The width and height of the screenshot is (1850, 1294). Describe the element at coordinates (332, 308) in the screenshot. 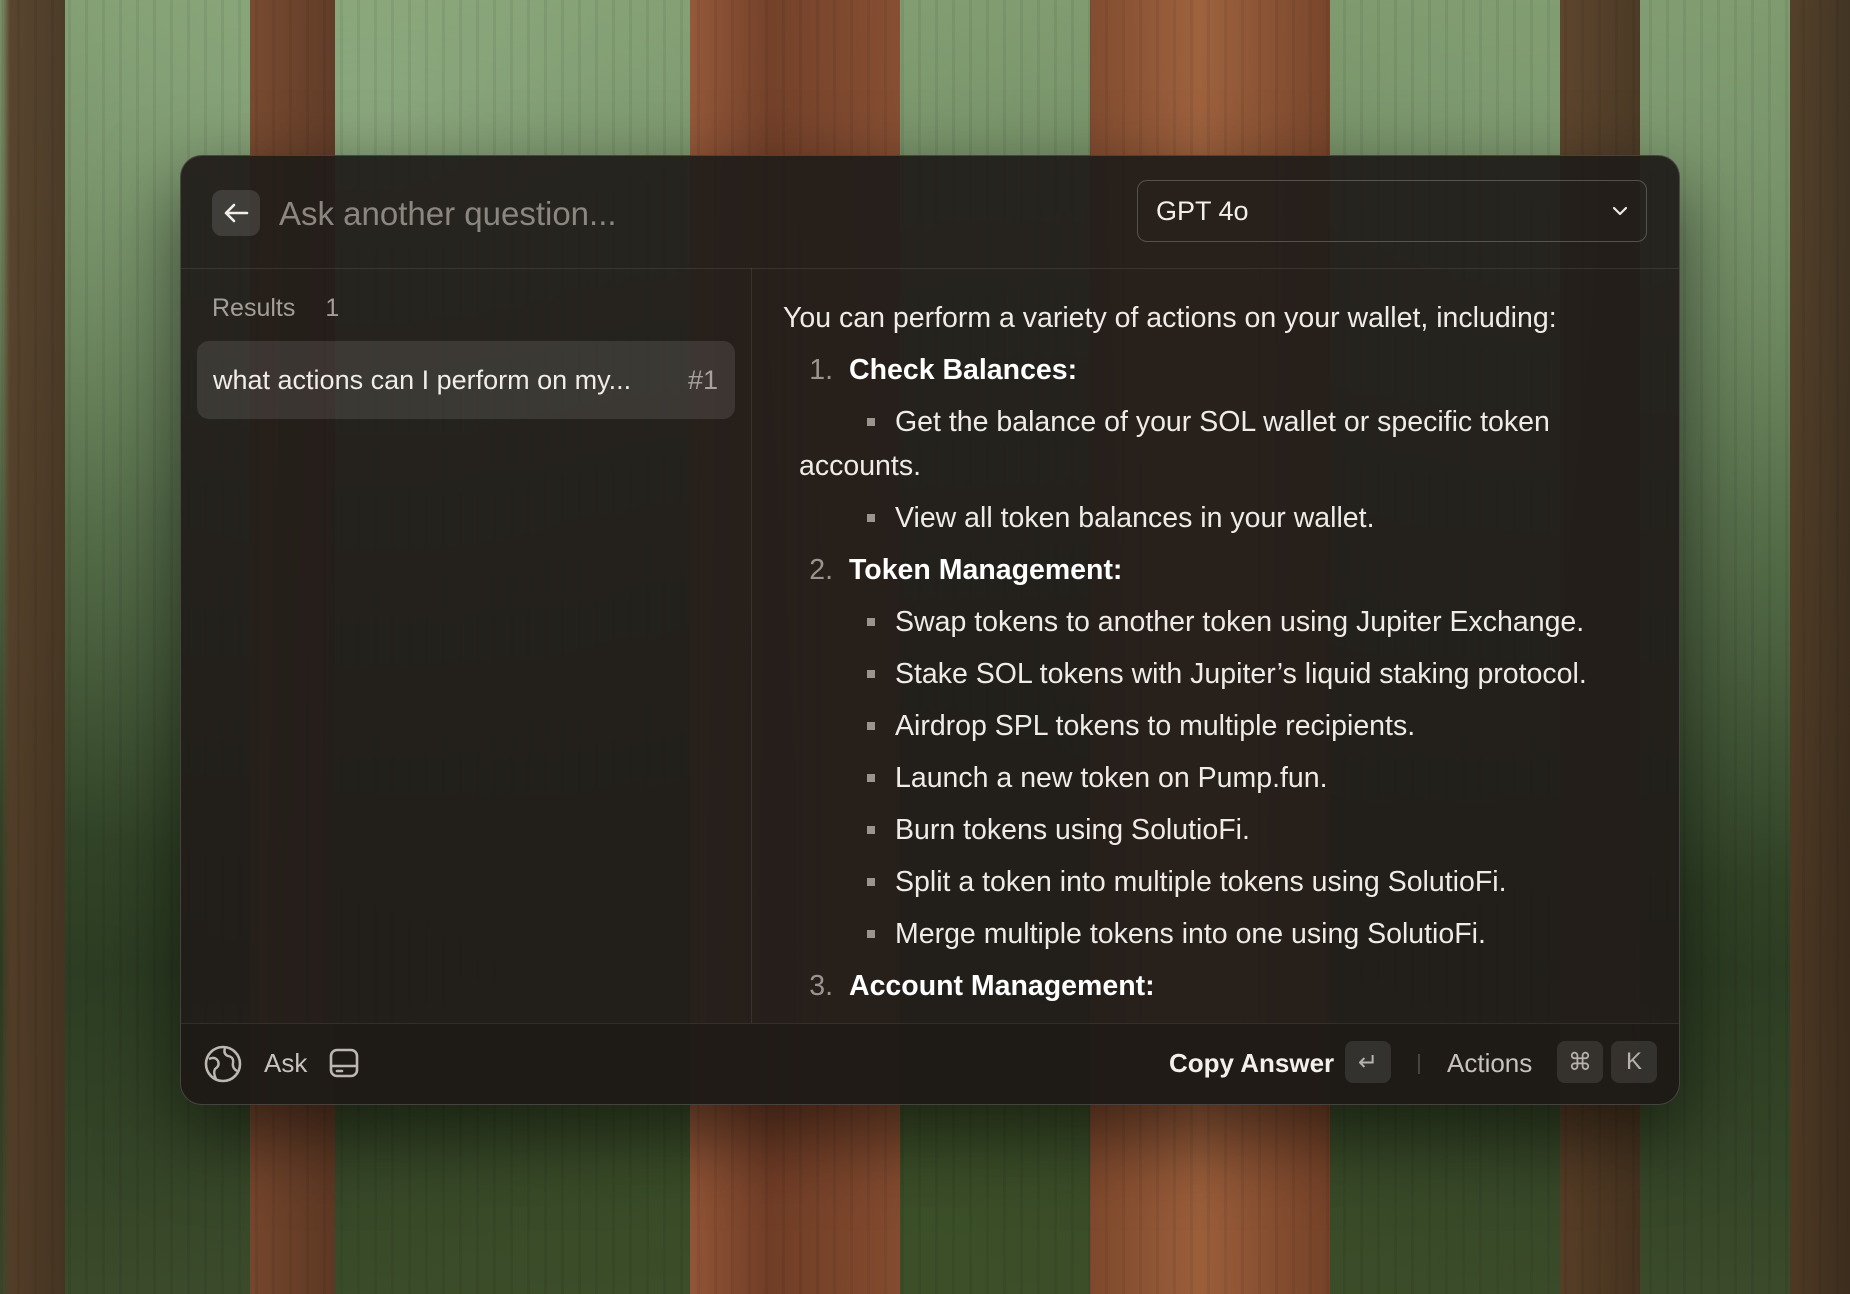

I see `results-count: 1` at that location.